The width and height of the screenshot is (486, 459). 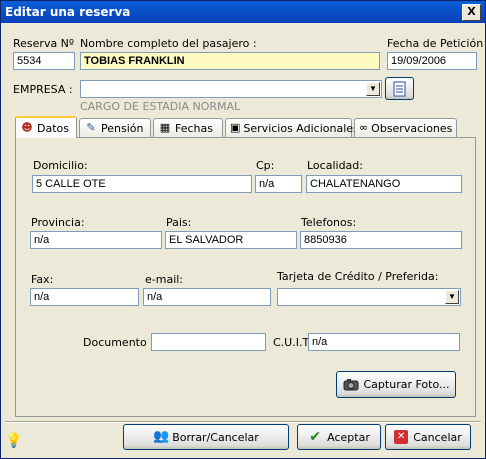 What do you see at coordinates (91, 127) in the screenshot?
I see `pen-icon: ✎` at bounding box center [91, 127].